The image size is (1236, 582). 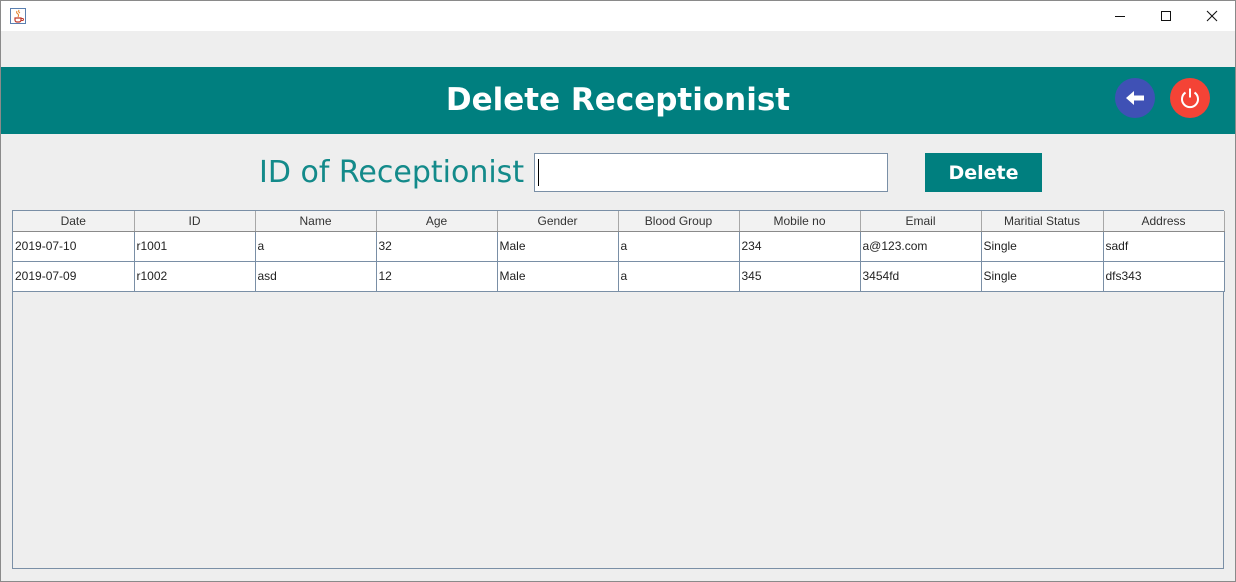 I want to click on column-header: Gender, so click(x=558, y=221).